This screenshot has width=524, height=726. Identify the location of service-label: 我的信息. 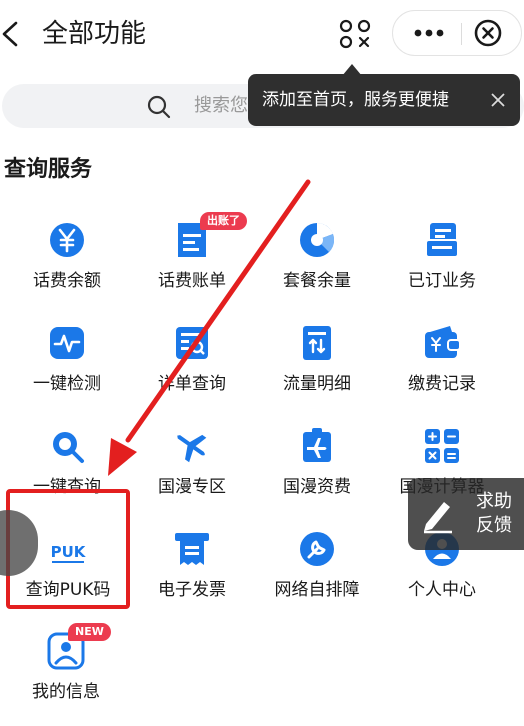
(66, 692).